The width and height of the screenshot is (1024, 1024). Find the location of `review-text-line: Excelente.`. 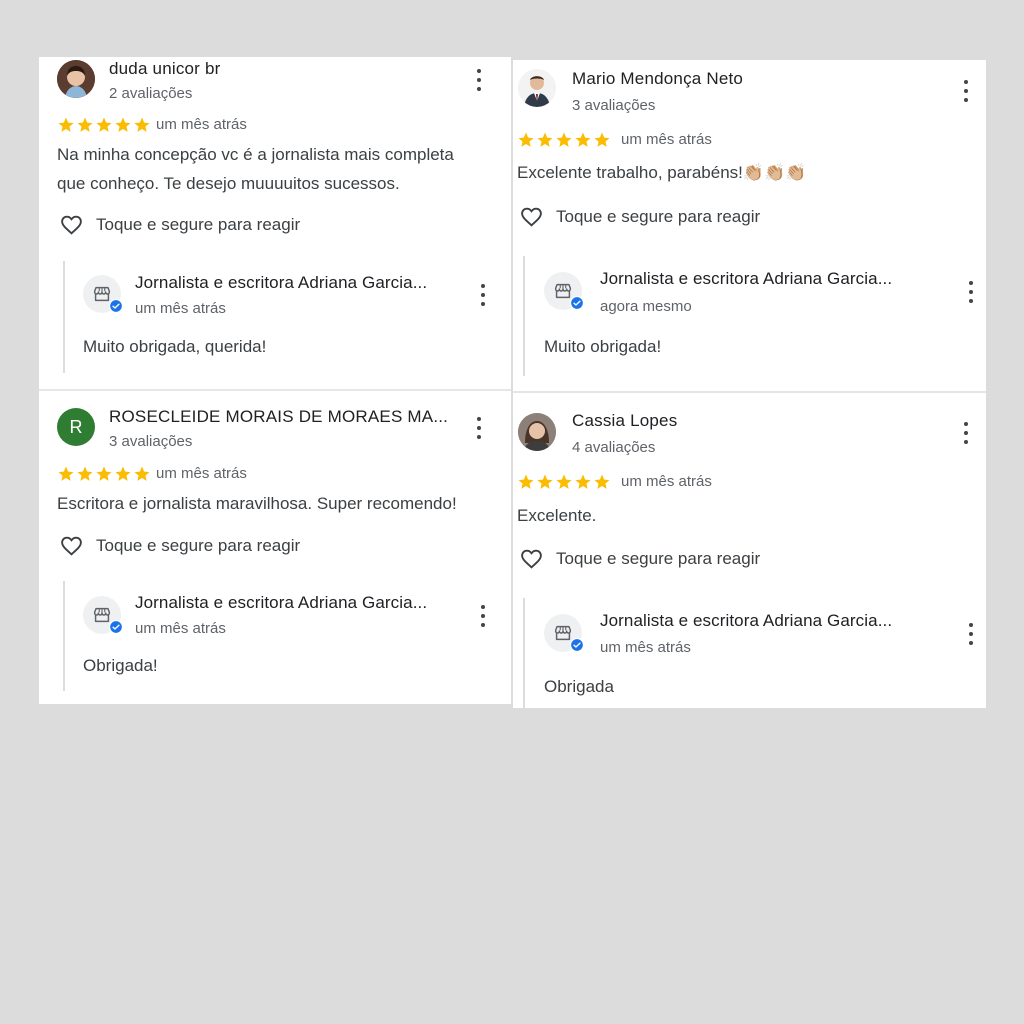

review-text-line: Excelente. is located at coordinates (557, 515).